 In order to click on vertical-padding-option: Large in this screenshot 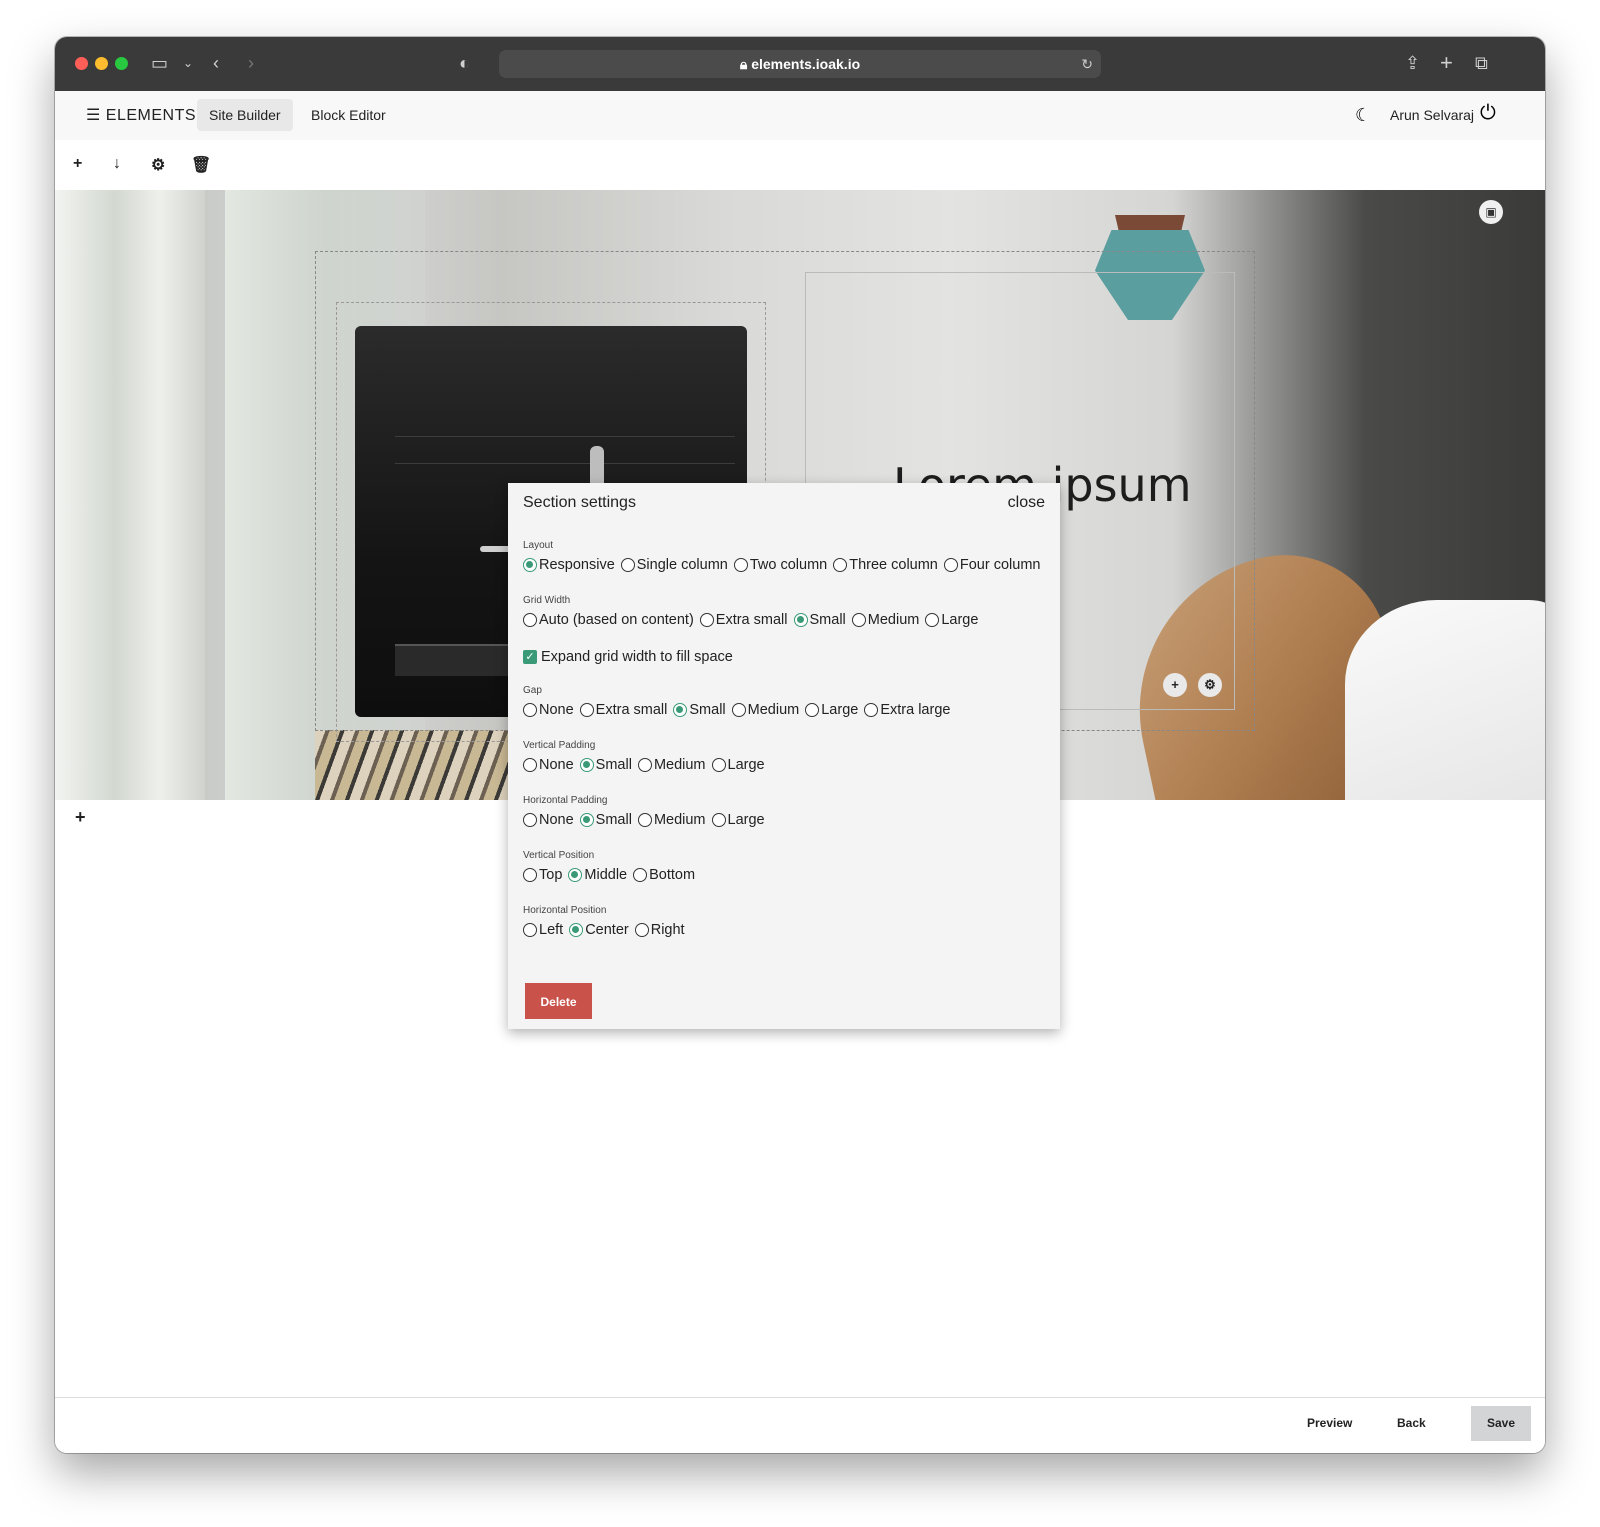, I will do `click(738, 765)`.